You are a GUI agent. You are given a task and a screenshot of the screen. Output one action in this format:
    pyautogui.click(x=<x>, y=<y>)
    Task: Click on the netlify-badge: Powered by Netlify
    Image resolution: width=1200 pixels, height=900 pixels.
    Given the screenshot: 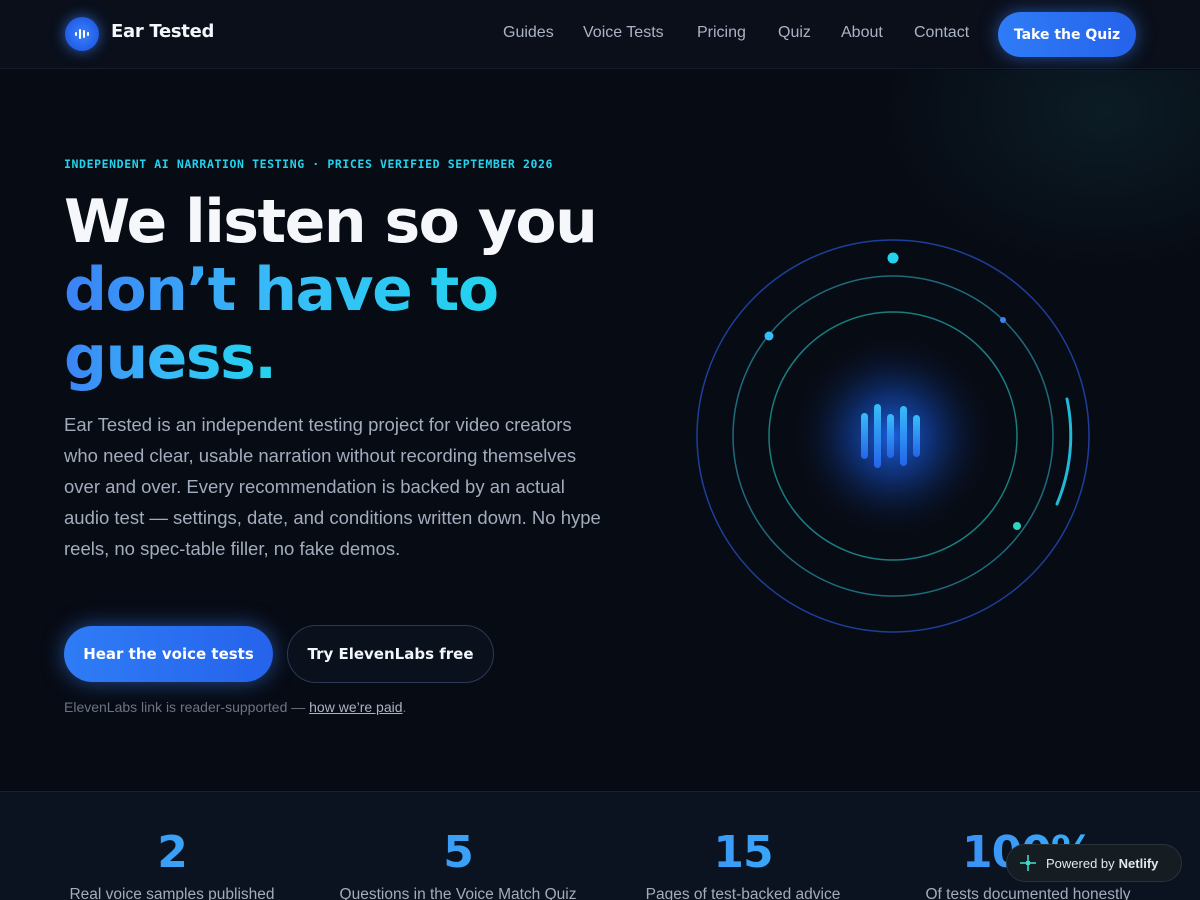 What is the action you would take?
    pyautogui.click(x=1094, y=863)
    